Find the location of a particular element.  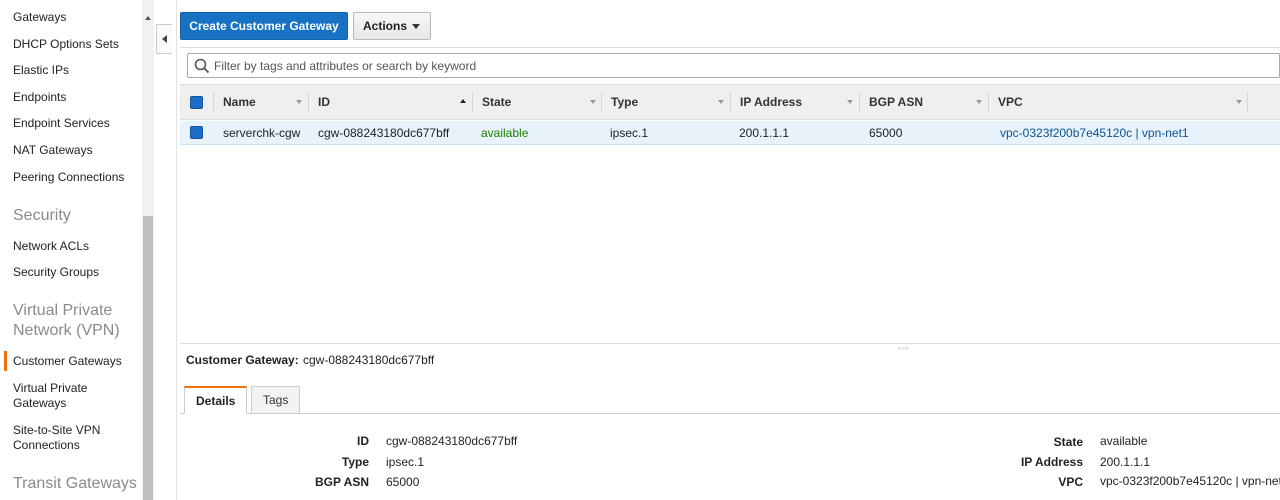

row-checkbox is located at coordinates (196, 132).